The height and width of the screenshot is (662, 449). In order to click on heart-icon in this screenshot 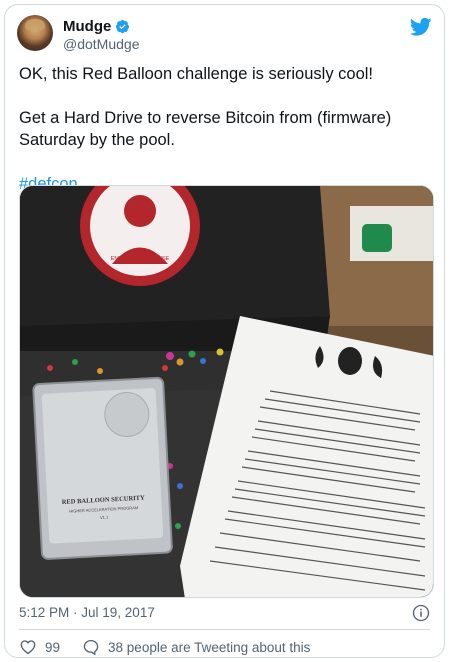, I will do `click(28, 647)`.